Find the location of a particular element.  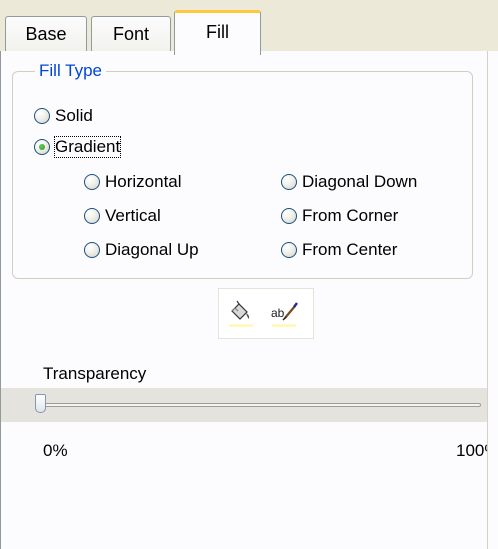

text-color-icon: ab is located at coordinates (284, 311).